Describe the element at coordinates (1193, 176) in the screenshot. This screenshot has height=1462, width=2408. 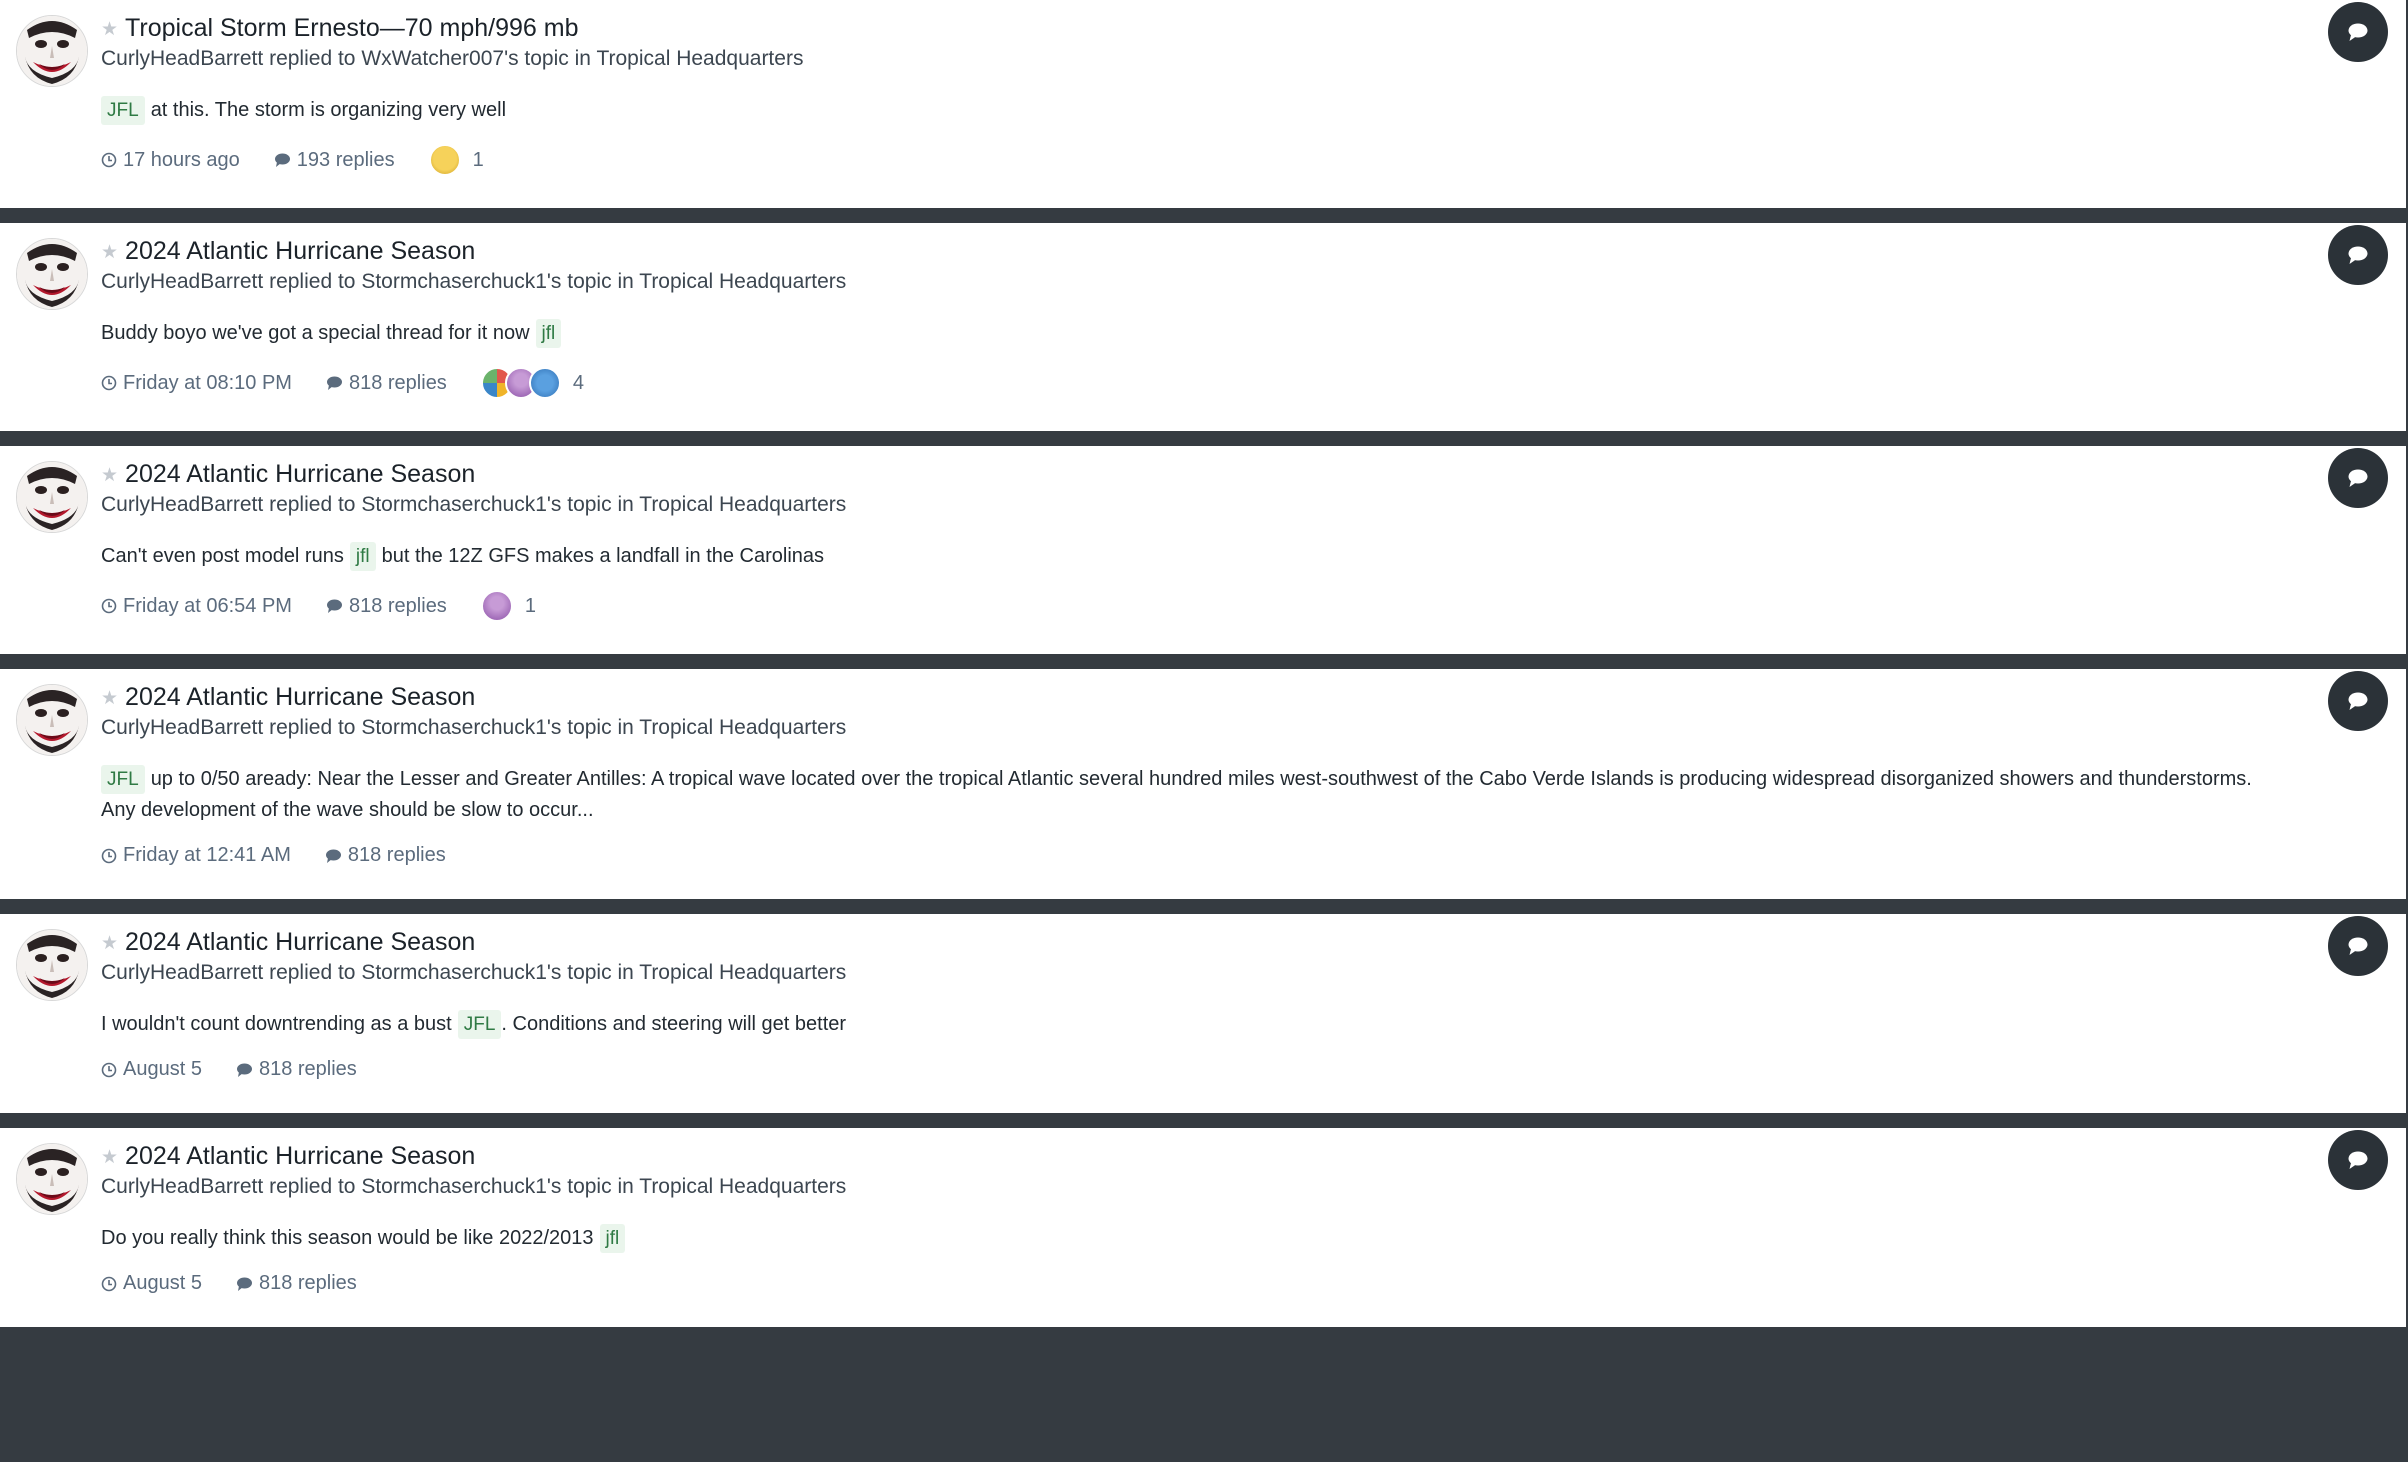
I see `post-stats: 17 hours ago 193 replies 1` at that location.